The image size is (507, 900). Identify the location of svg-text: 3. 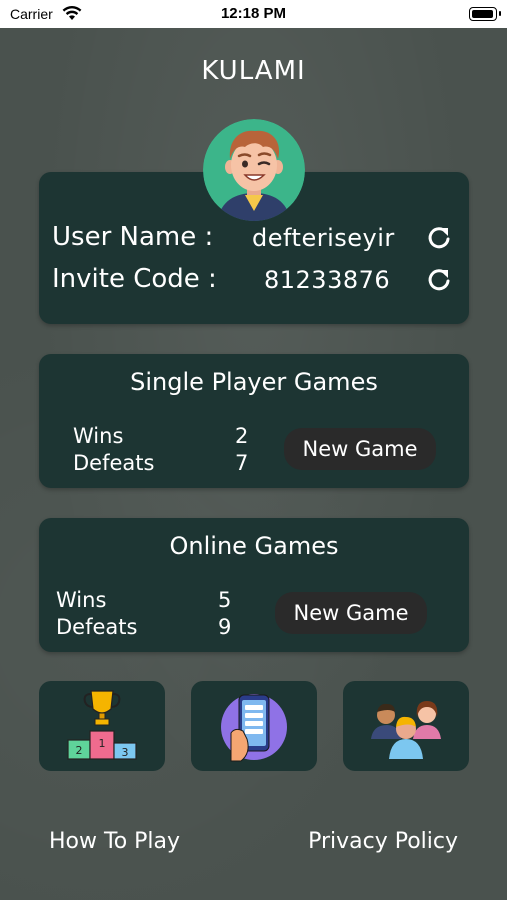
(125, 752).